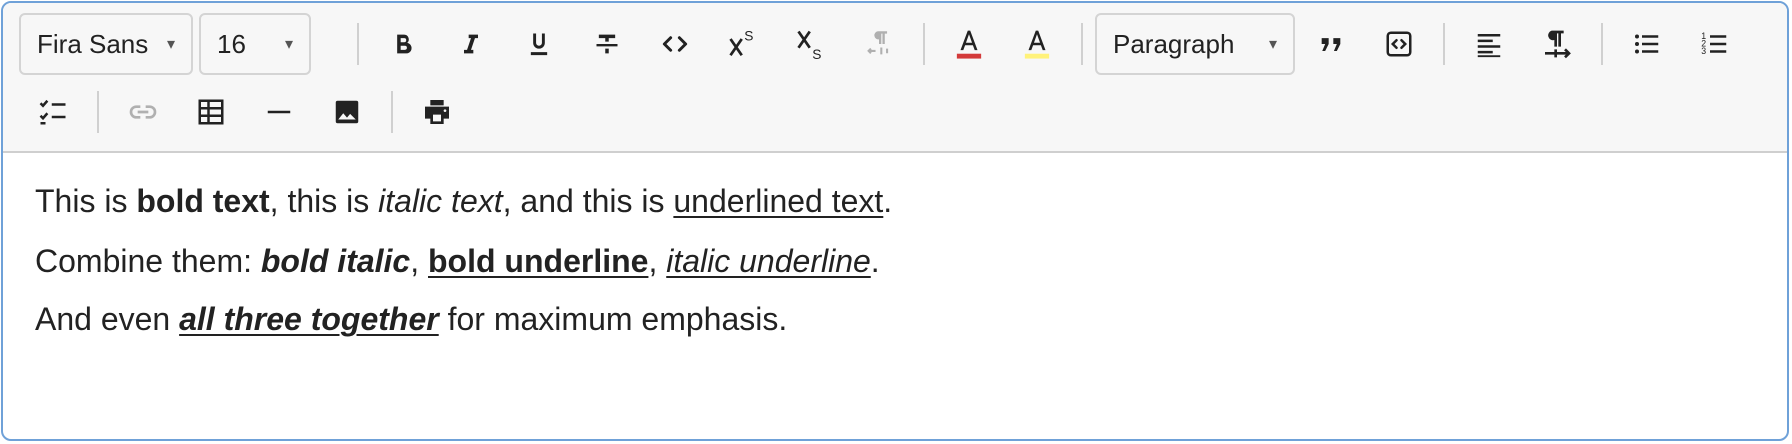  I want to click on numbered-list-icon: 123, so click(1714, 43).